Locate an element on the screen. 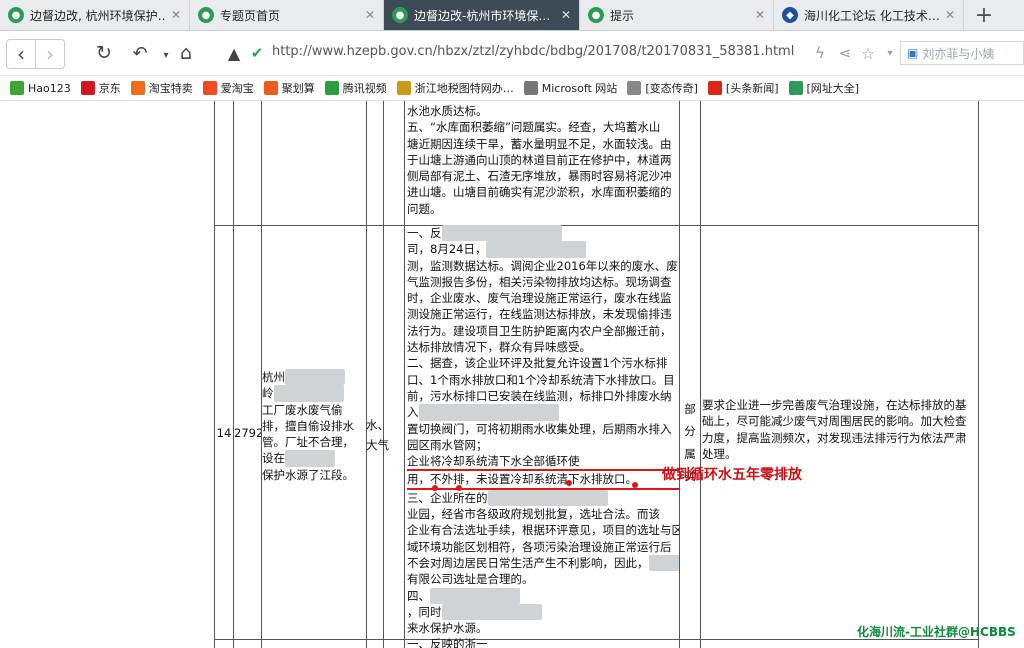  text-line: 力度，提高监测频次，对发现违法排污行为依法严肃 is located at coordinates (834, 437).